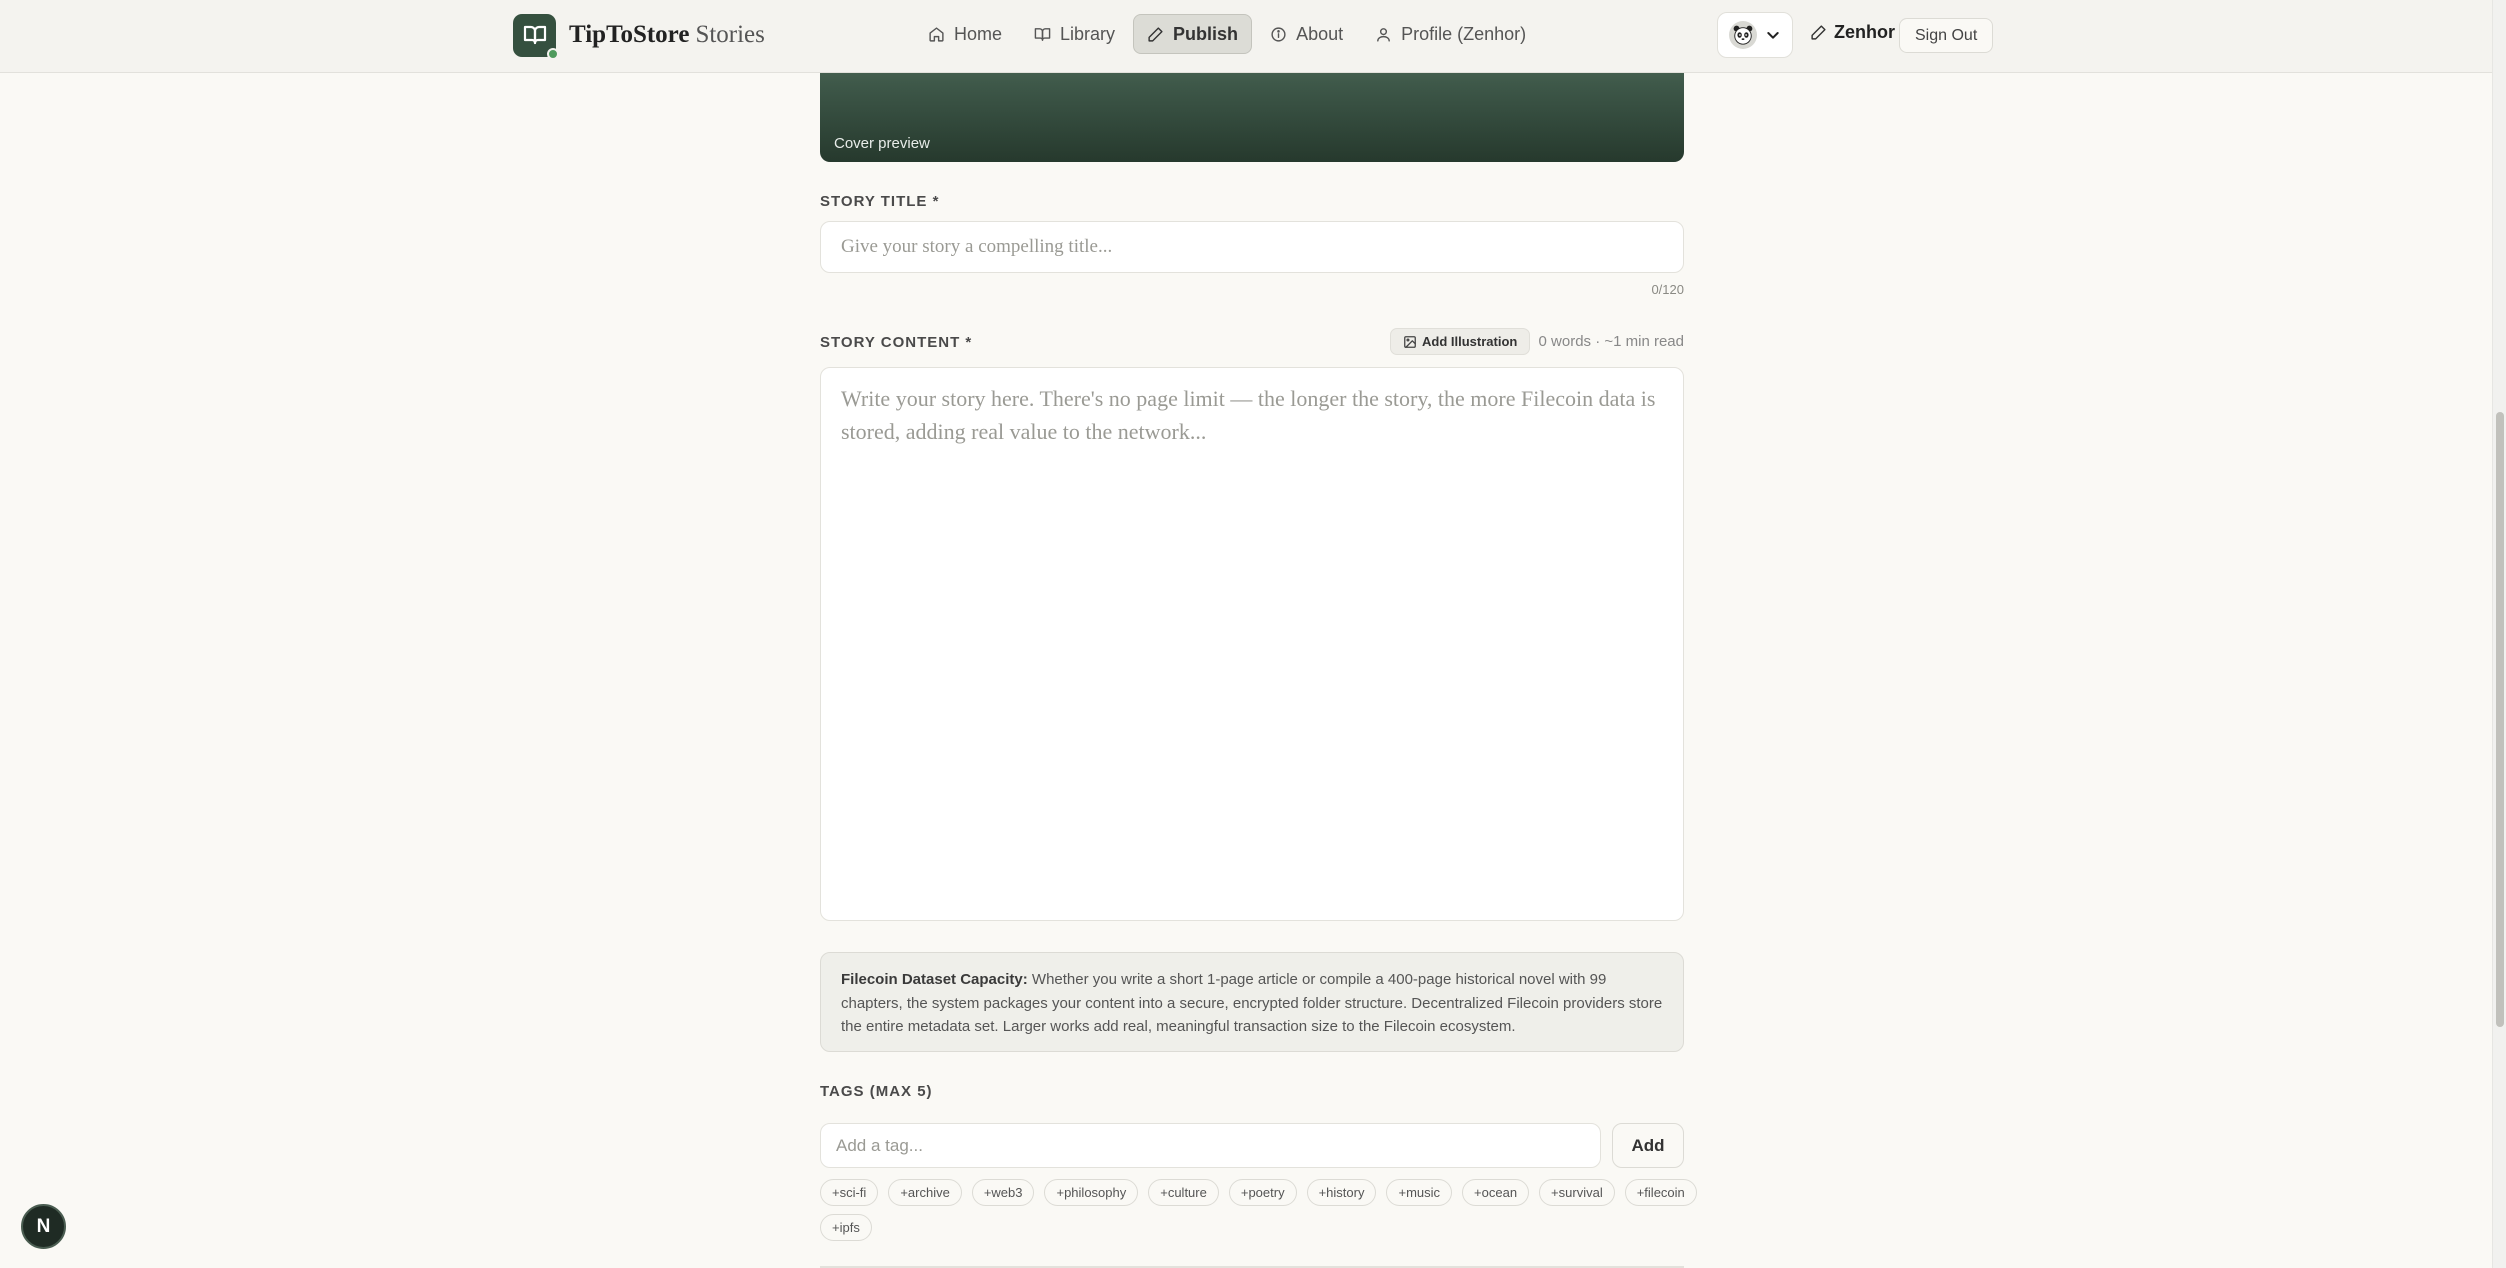 This screenshot has width=2506, height=1268. What do you see at coordinates (925, 1192) in the screenshot?
I see `tag-suggestion-chip: +archive` at bounding box center [925, 1192].